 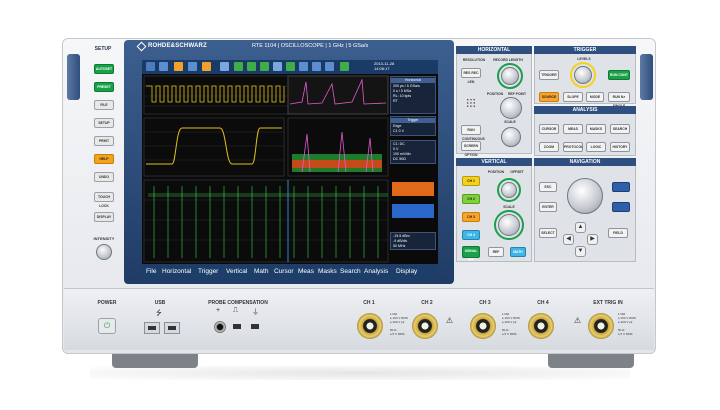 I want to click on menu-horizontal: Horizontal, so click(x=176, y=271).